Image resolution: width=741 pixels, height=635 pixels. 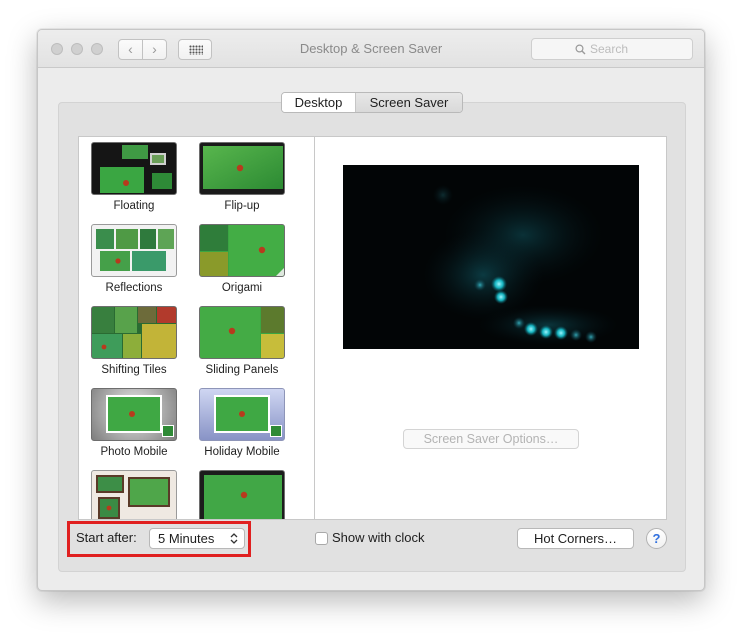 I want to click on saver-label: Floating, so click(x=134, y=206).